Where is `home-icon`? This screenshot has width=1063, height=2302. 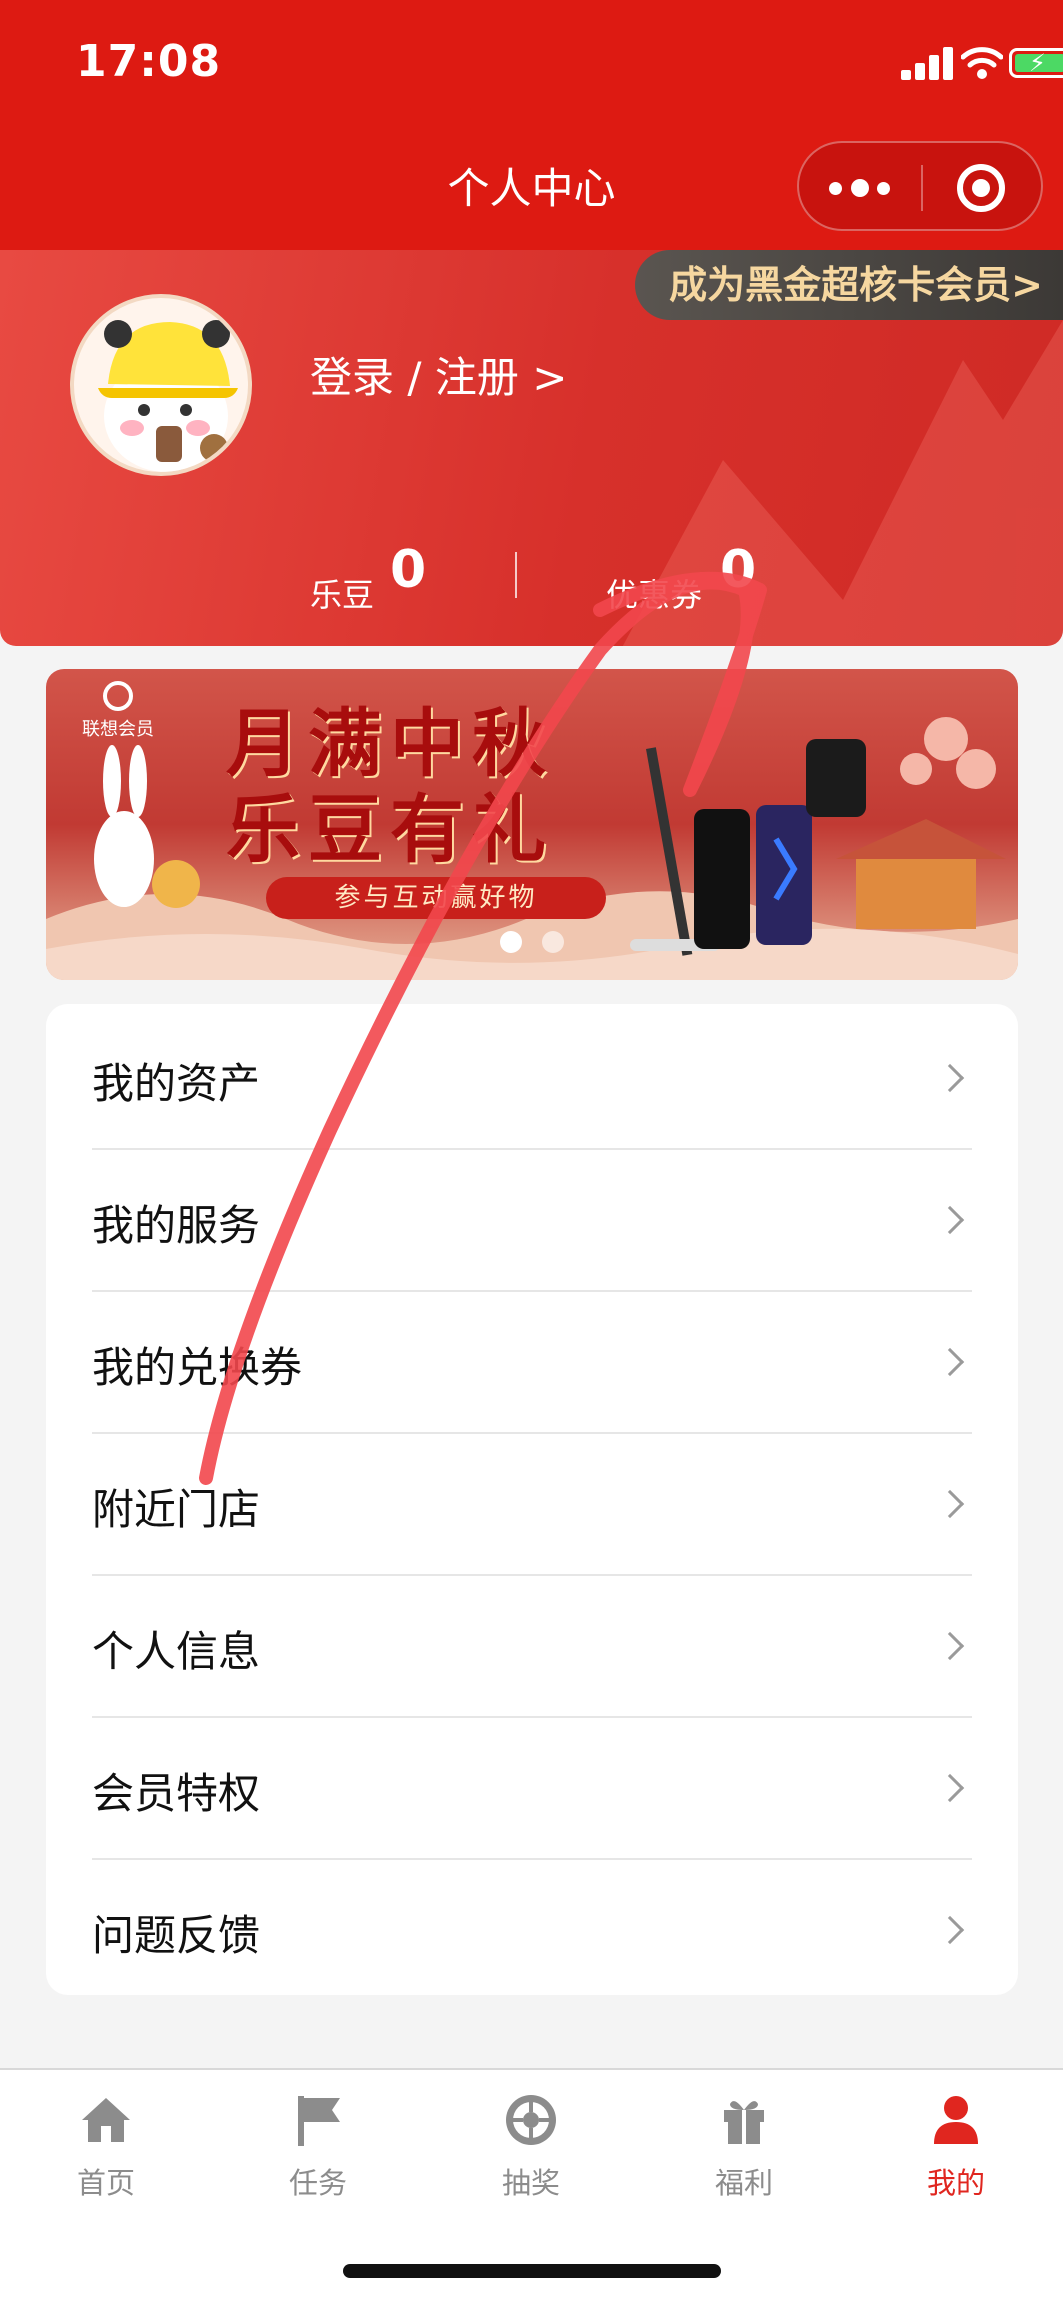
home-icon is located at coordinates (106, 2120).